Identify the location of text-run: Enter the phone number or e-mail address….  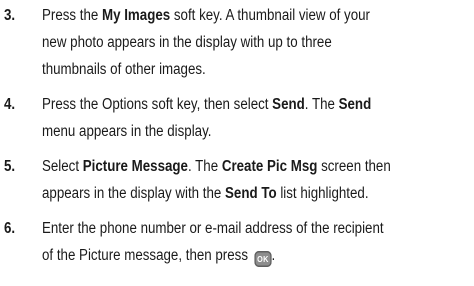
(213, 228).